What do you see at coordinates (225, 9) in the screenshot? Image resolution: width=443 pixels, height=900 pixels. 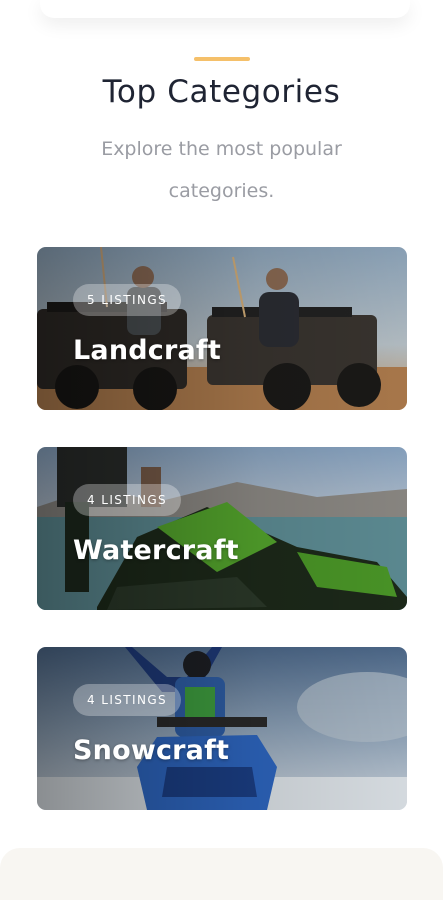 I see `header-card-edge` at bounding box center [225, 9].